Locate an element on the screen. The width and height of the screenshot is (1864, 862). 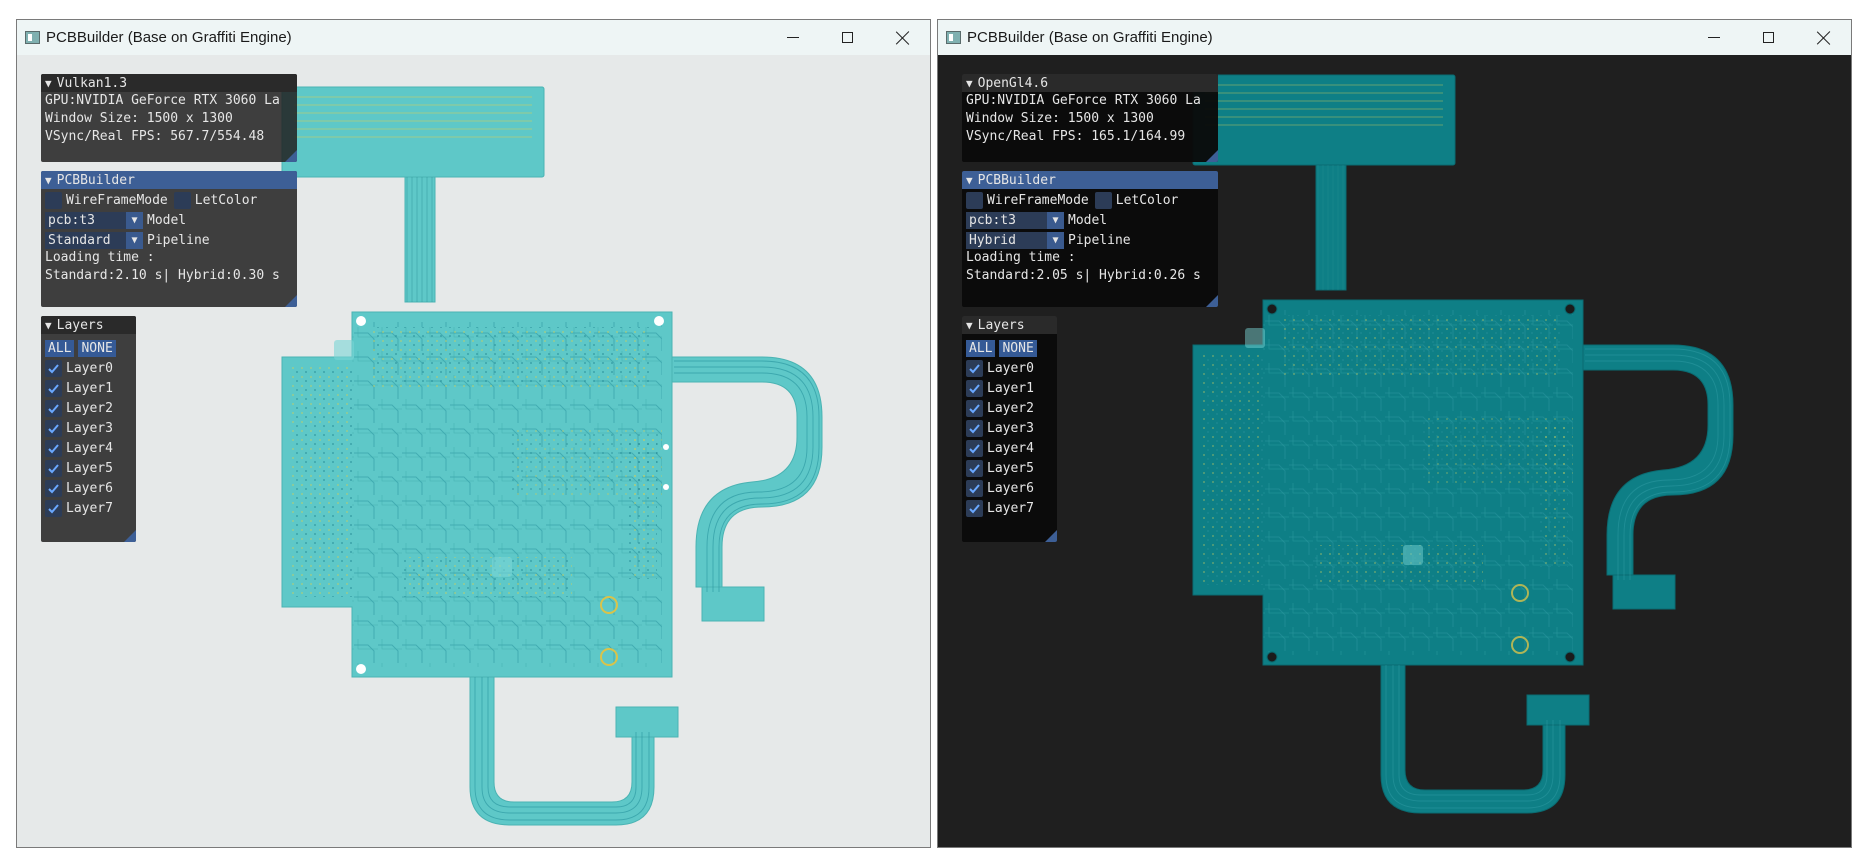
layer-label: Layer1 is located at coordinates (1010, 388).